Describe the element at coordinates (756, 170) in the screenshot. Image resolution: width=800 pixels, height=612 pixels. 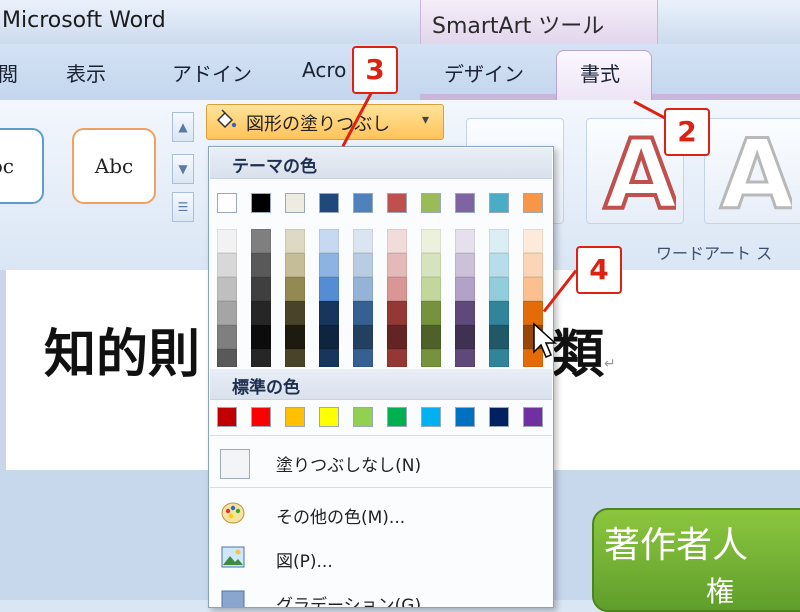
I see `svg-text: A` at that location.